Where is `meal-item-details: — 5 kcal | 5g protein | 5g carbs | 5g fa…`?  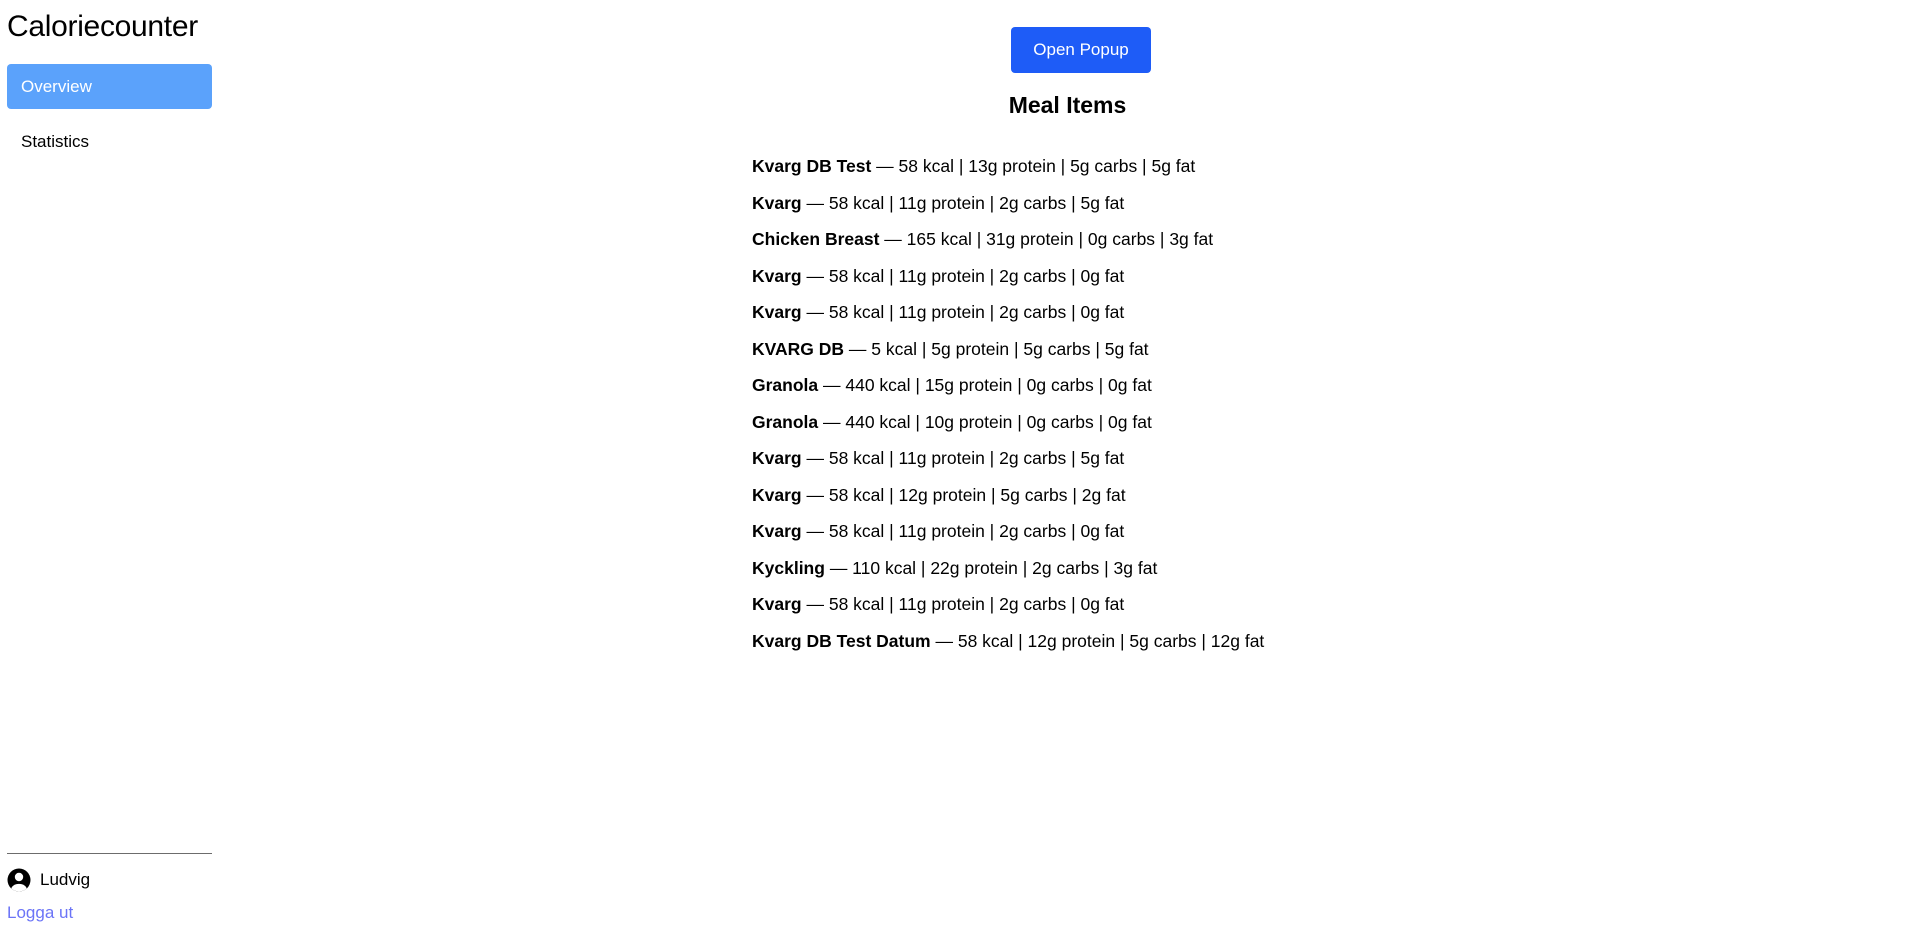 meal-item-details: — 5 kcal | 5g protein | 5g carbs | 5g fa… is located at coordinates (996, 348).